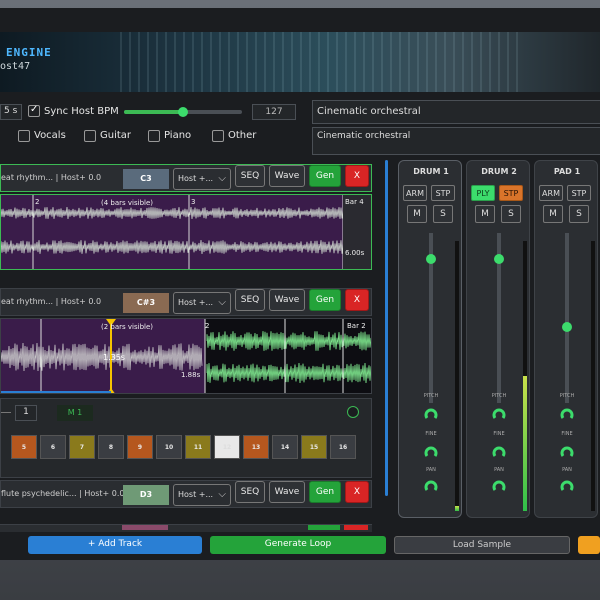  I want to click on track-waveform: (2 bars visible) 2 Bar 2 1.35s 1.88s, so click(186, 356).